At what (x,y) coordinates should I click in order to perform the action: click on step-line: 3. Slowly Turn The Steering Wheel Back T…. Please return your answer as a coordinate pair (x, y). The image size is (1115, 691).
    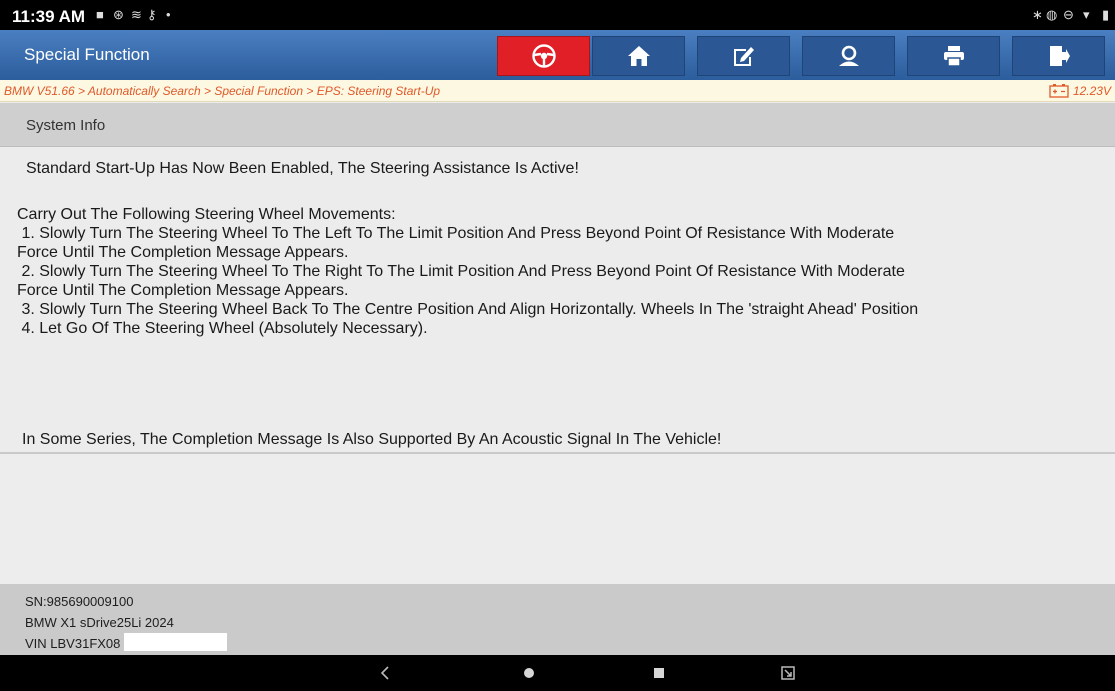
    Looking at the image, I should click on (468, 309).